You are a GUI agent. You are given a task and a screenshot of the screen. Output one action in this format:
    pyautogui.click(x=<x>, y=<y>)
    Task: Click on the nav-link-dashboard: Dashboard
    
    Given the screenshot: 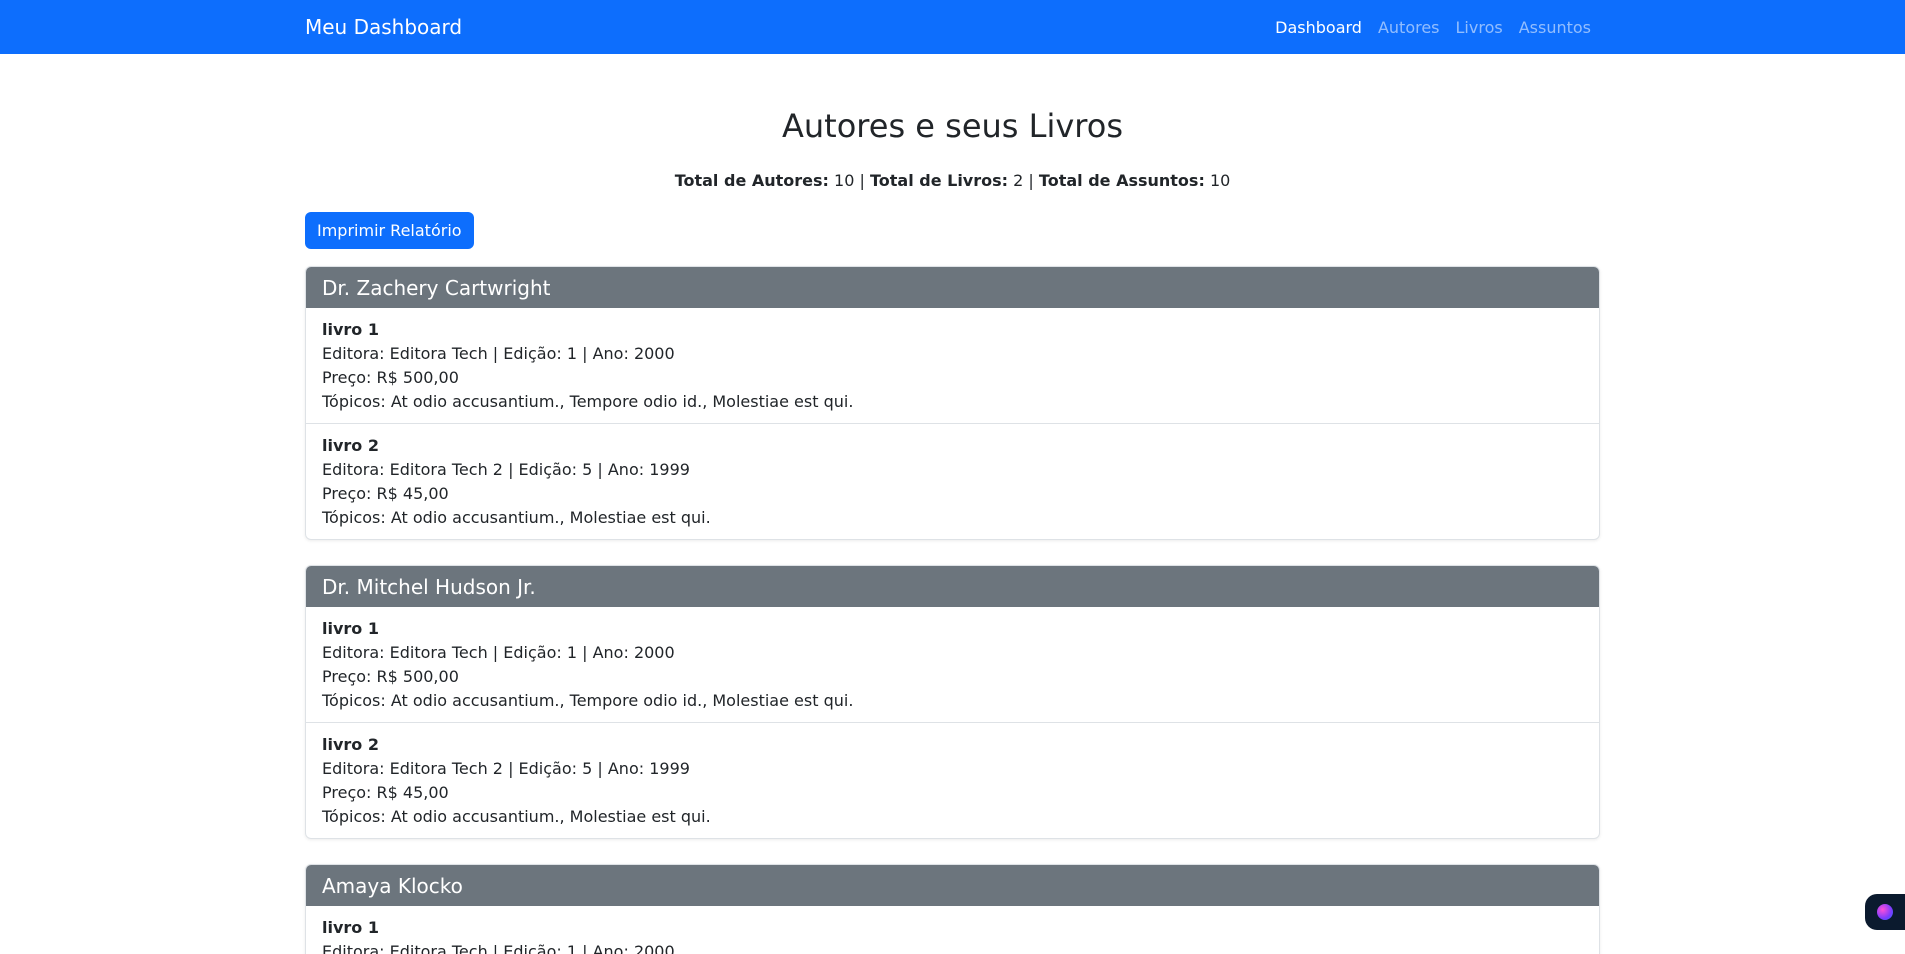 What is the action you would take?
    pyautogui.click(x=1318, y=27)
    